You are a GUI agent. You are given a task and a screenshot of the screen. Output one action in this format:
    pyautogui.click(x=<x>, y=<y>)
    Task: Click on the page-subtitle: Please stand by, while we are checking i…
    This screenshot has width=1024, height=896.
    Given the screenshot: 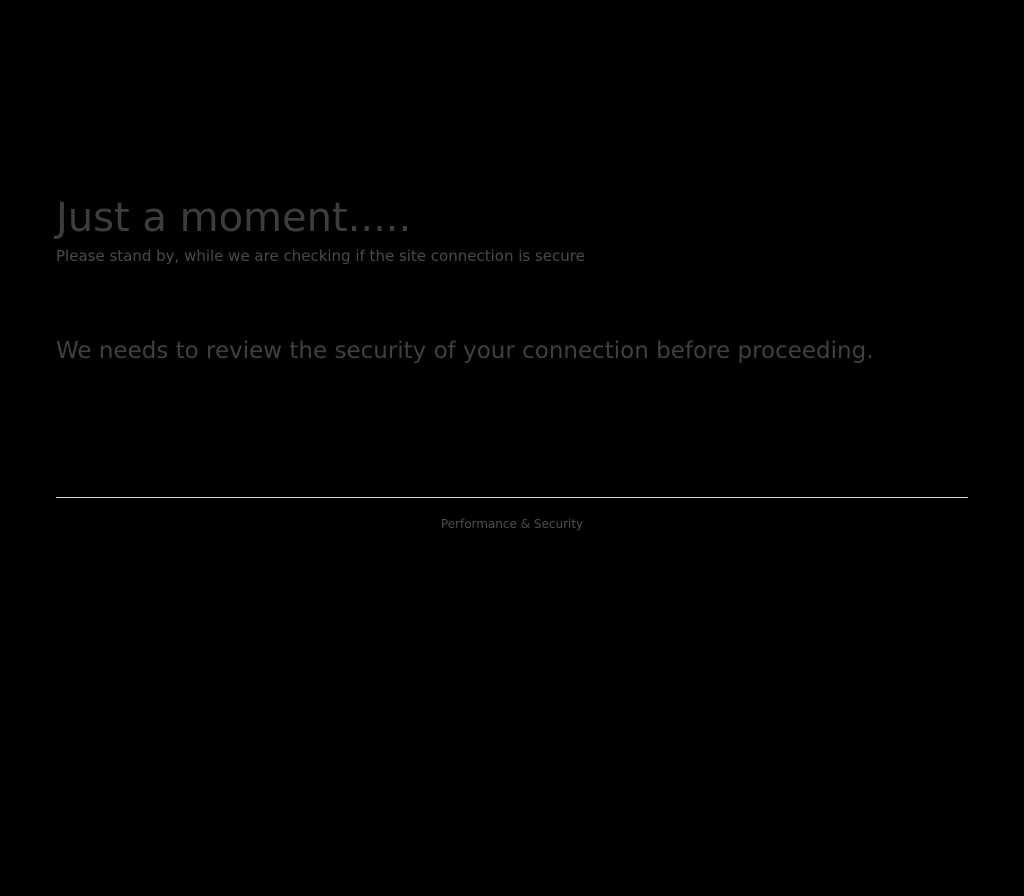 What is the action you would take?
    pyautogui.click(x=320, y=256)
    